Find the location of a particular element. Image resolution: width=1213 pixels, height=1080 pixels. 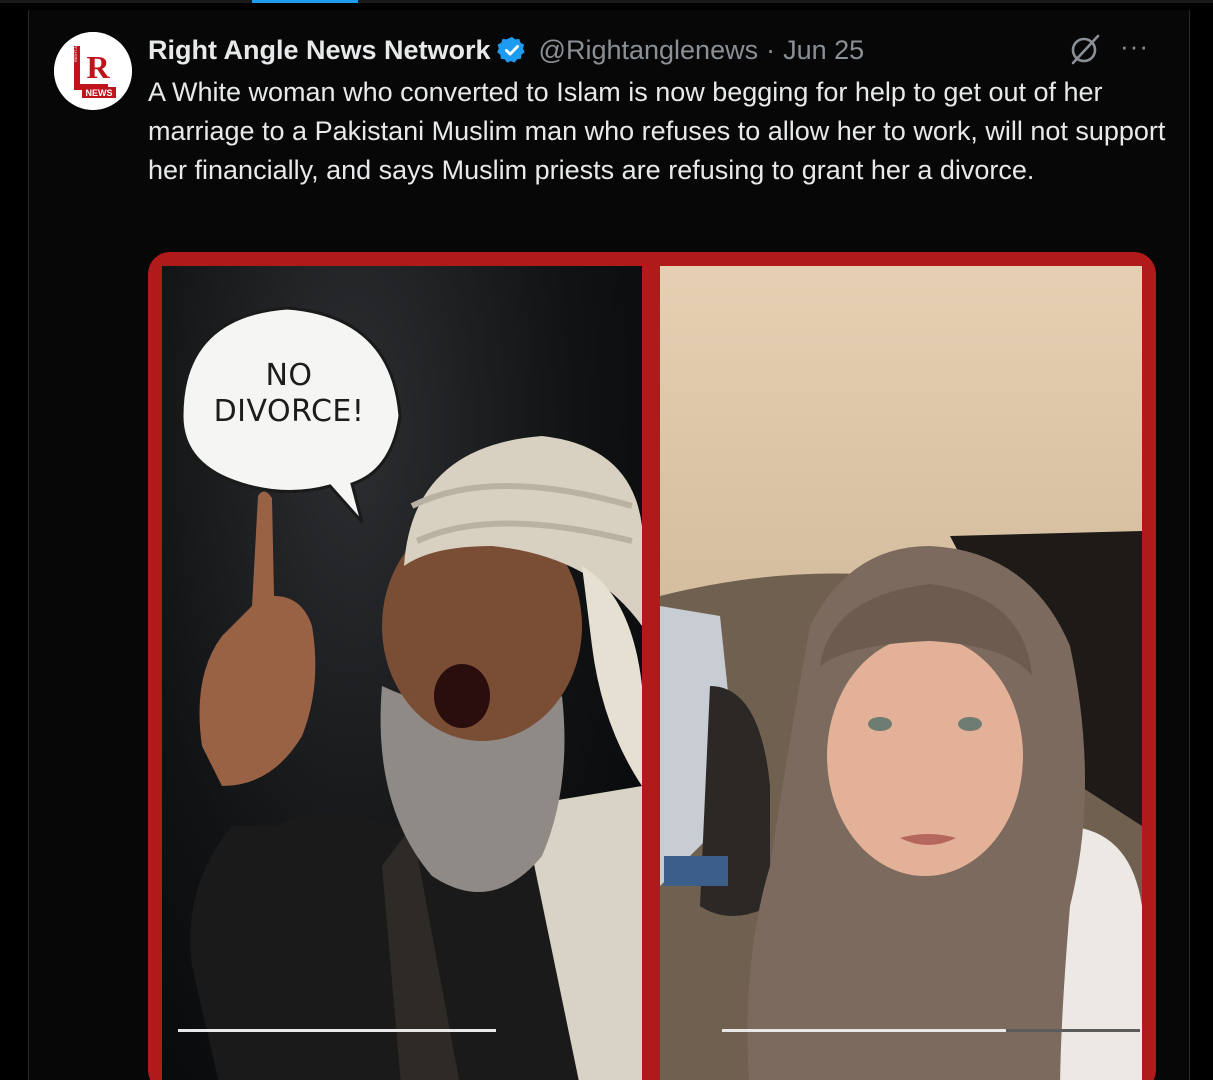

top-divider is located at coordinates (606, 1).